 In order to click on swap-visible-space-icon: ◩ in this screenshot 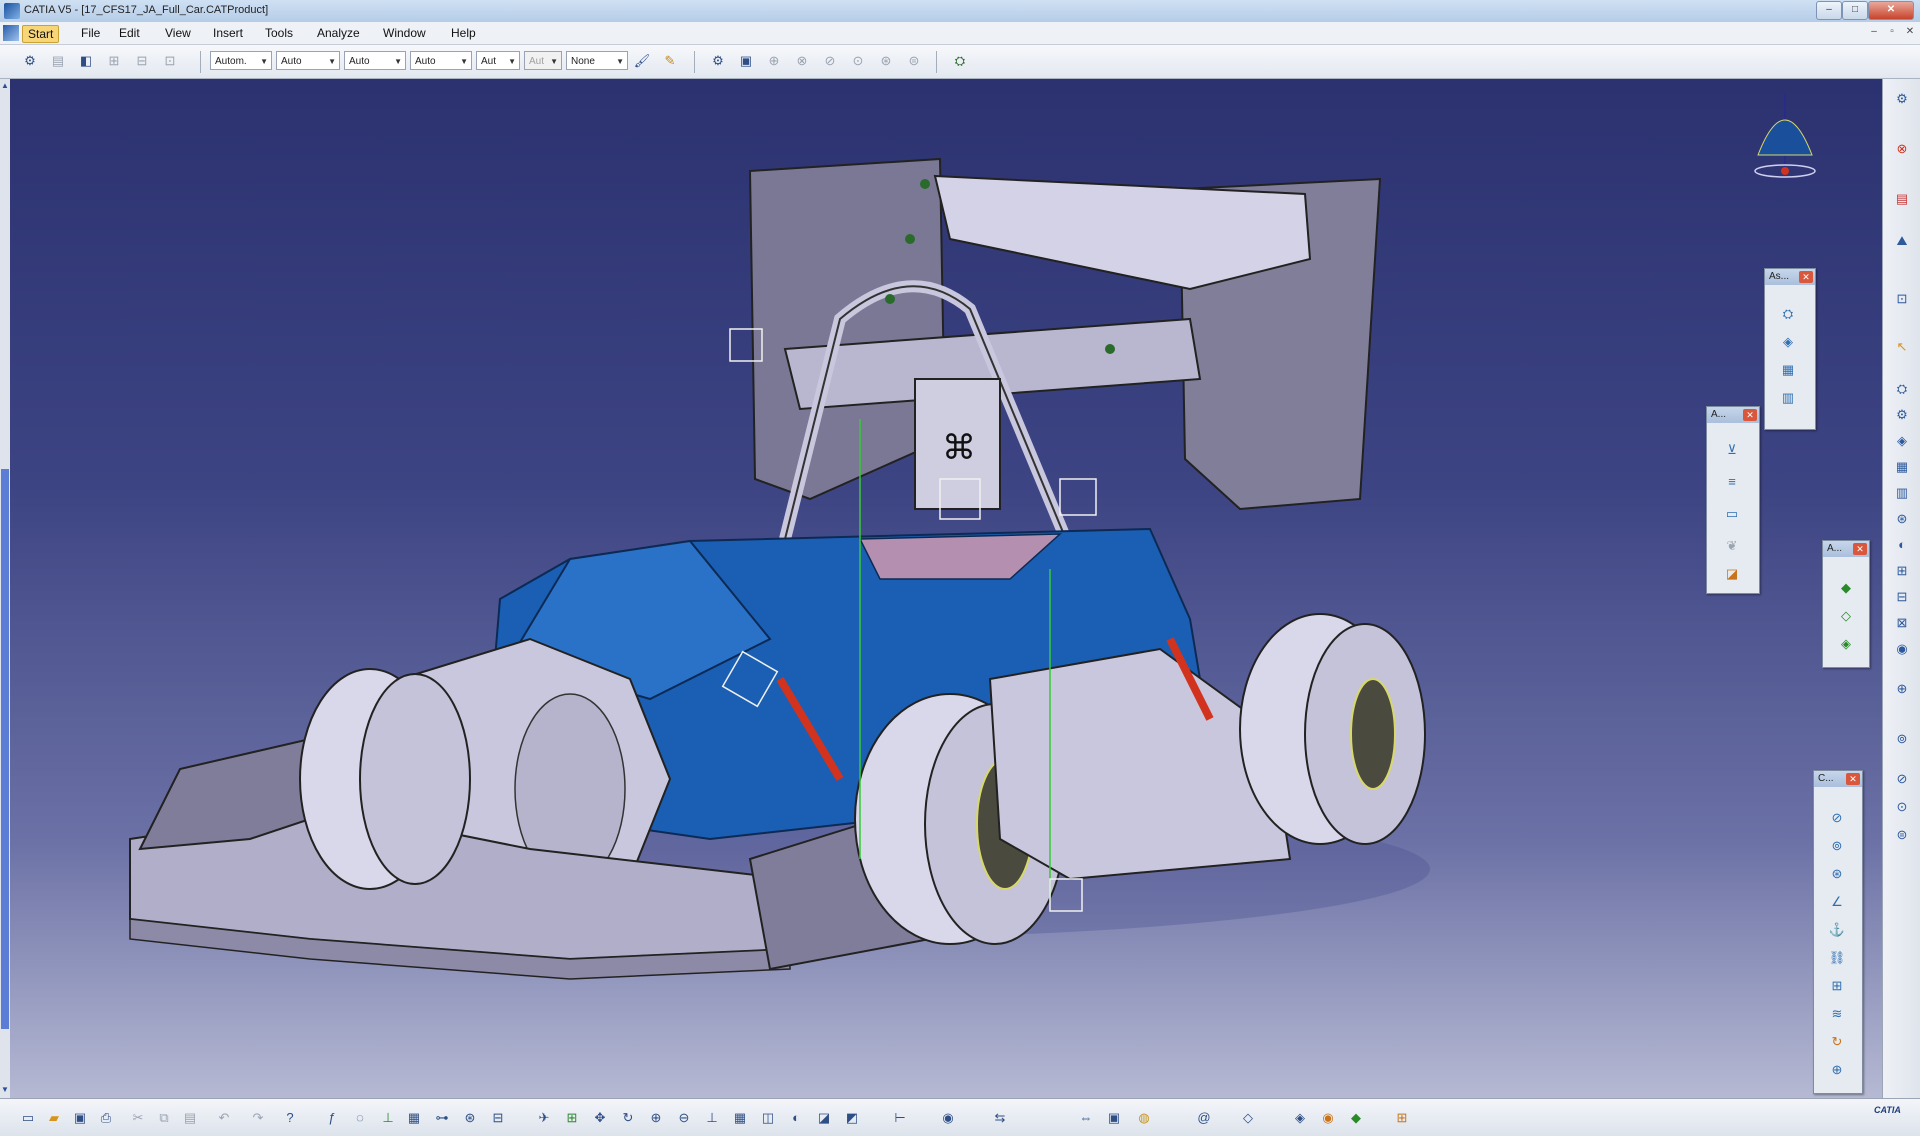, I will do `click(852, 1118)`.